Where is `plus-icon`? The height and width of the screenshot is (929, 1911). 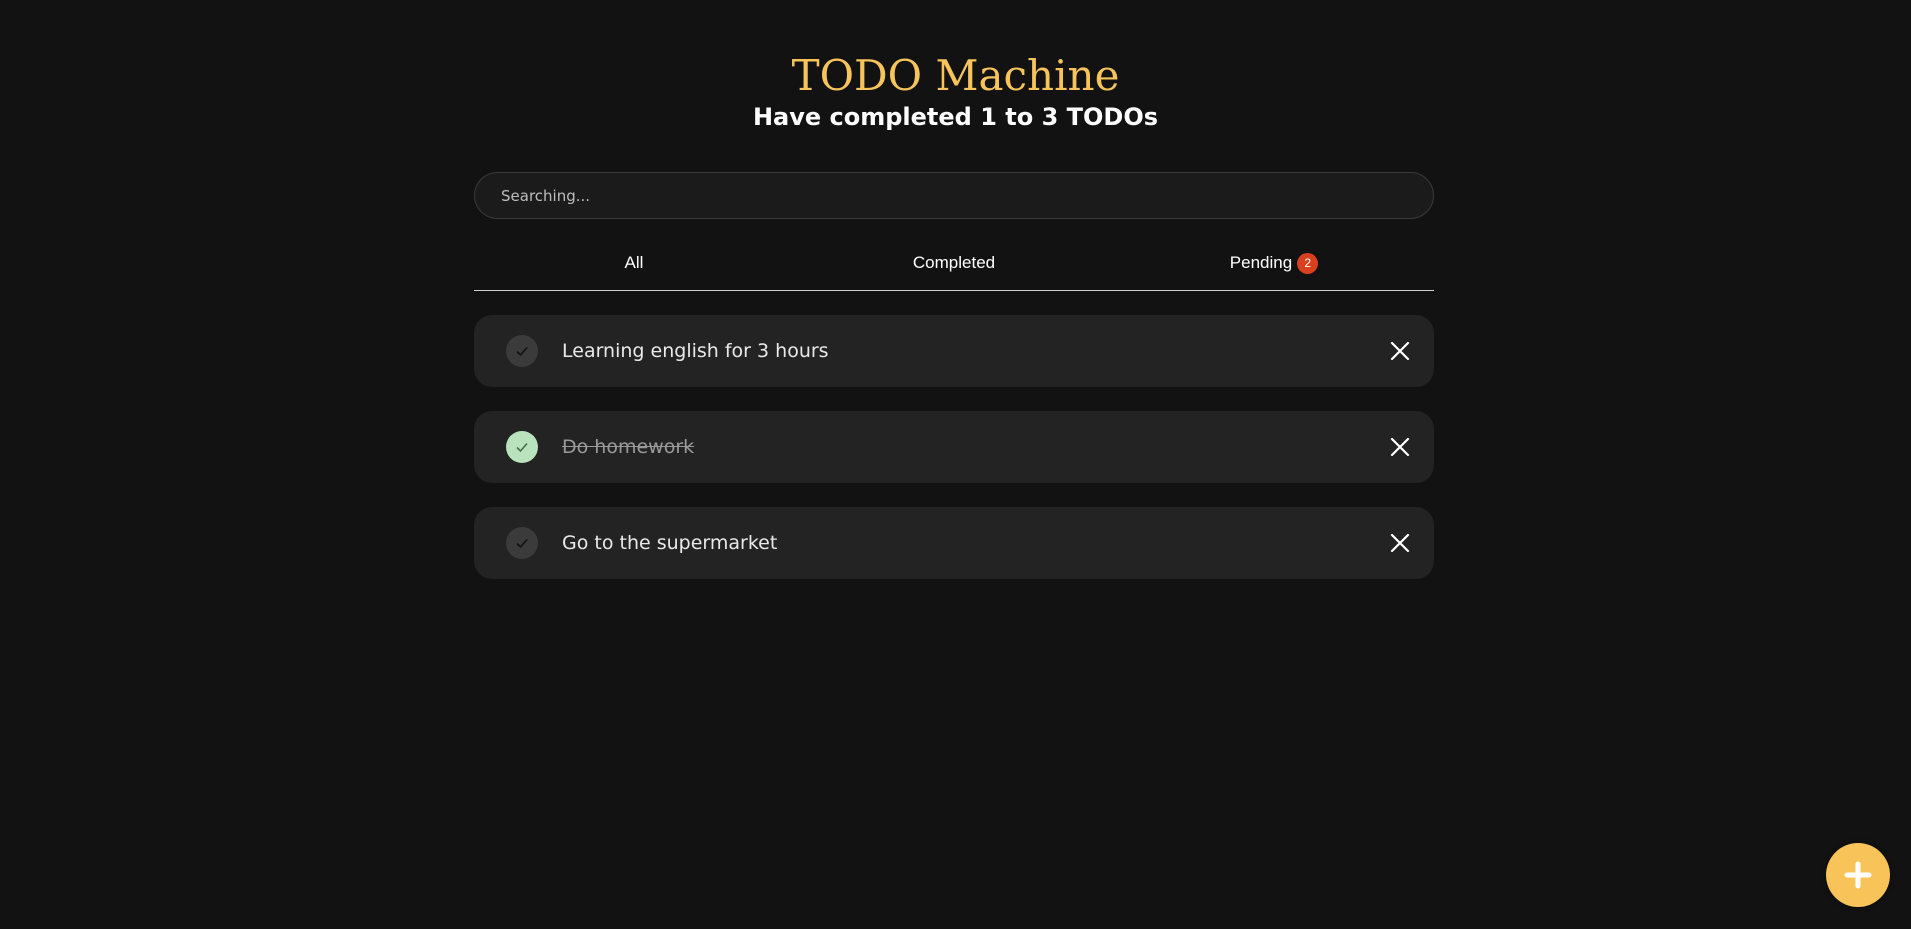 plus-icon is located at coordinates (1858, 875).